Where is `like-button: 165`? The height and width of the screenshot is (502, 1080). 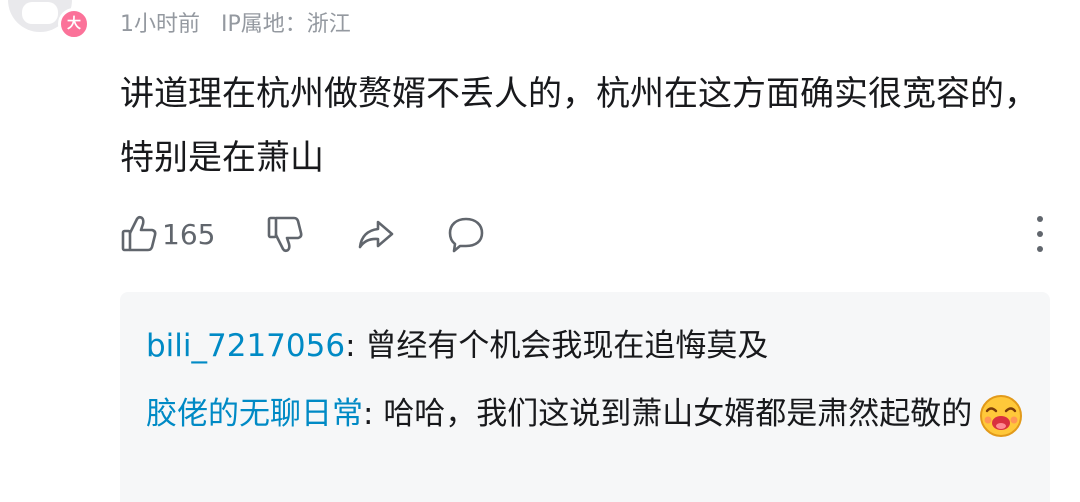 like-button: 165 is located at coordinates (167, 234).